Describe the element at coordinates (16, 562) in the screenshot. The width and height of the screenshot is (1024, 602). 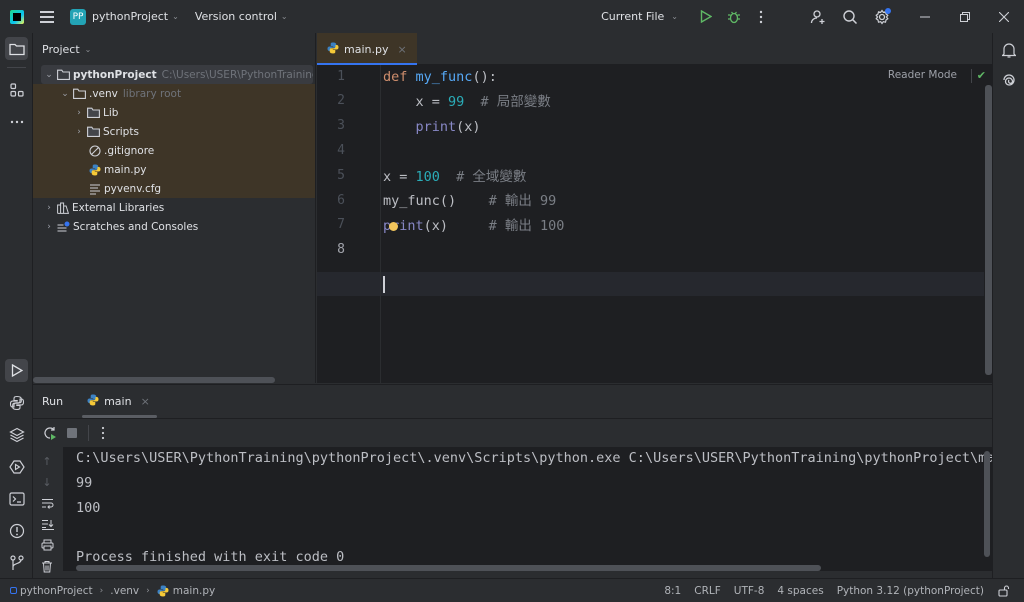
I see `git-tool-button` at that location.